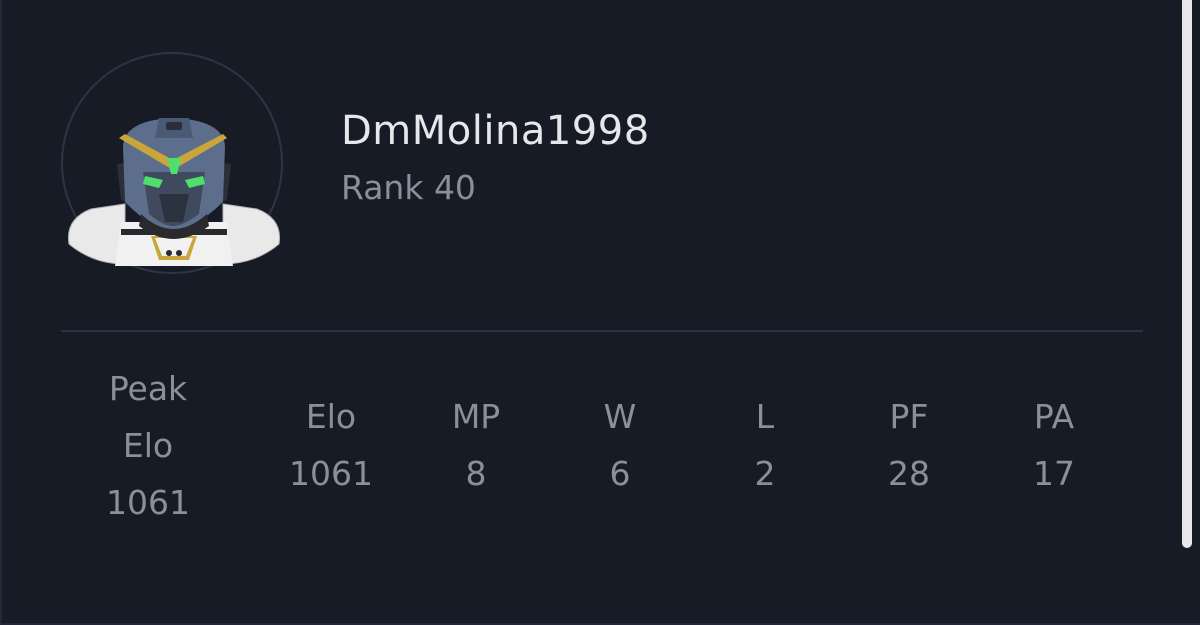  What do you see at coordinates (495, 131) in the screenshot?
I see `player-username: DmMolina1998` at bounding box center [495, 131].